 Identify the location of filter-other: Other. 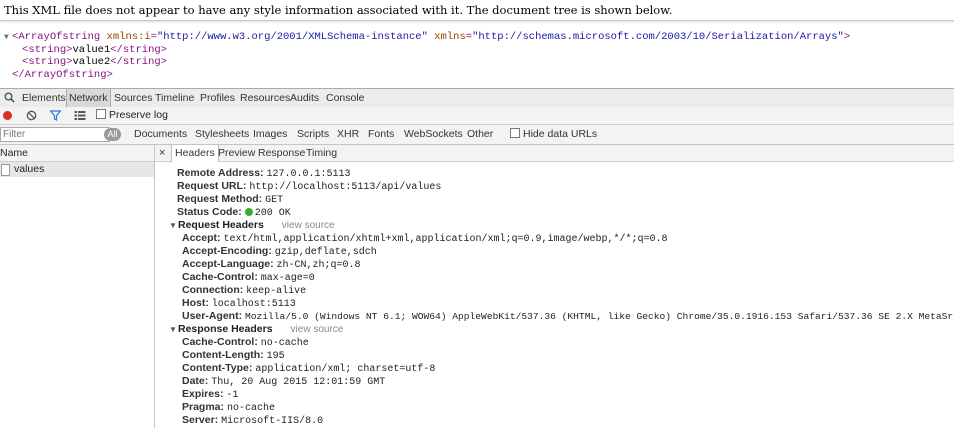
(480, 134).